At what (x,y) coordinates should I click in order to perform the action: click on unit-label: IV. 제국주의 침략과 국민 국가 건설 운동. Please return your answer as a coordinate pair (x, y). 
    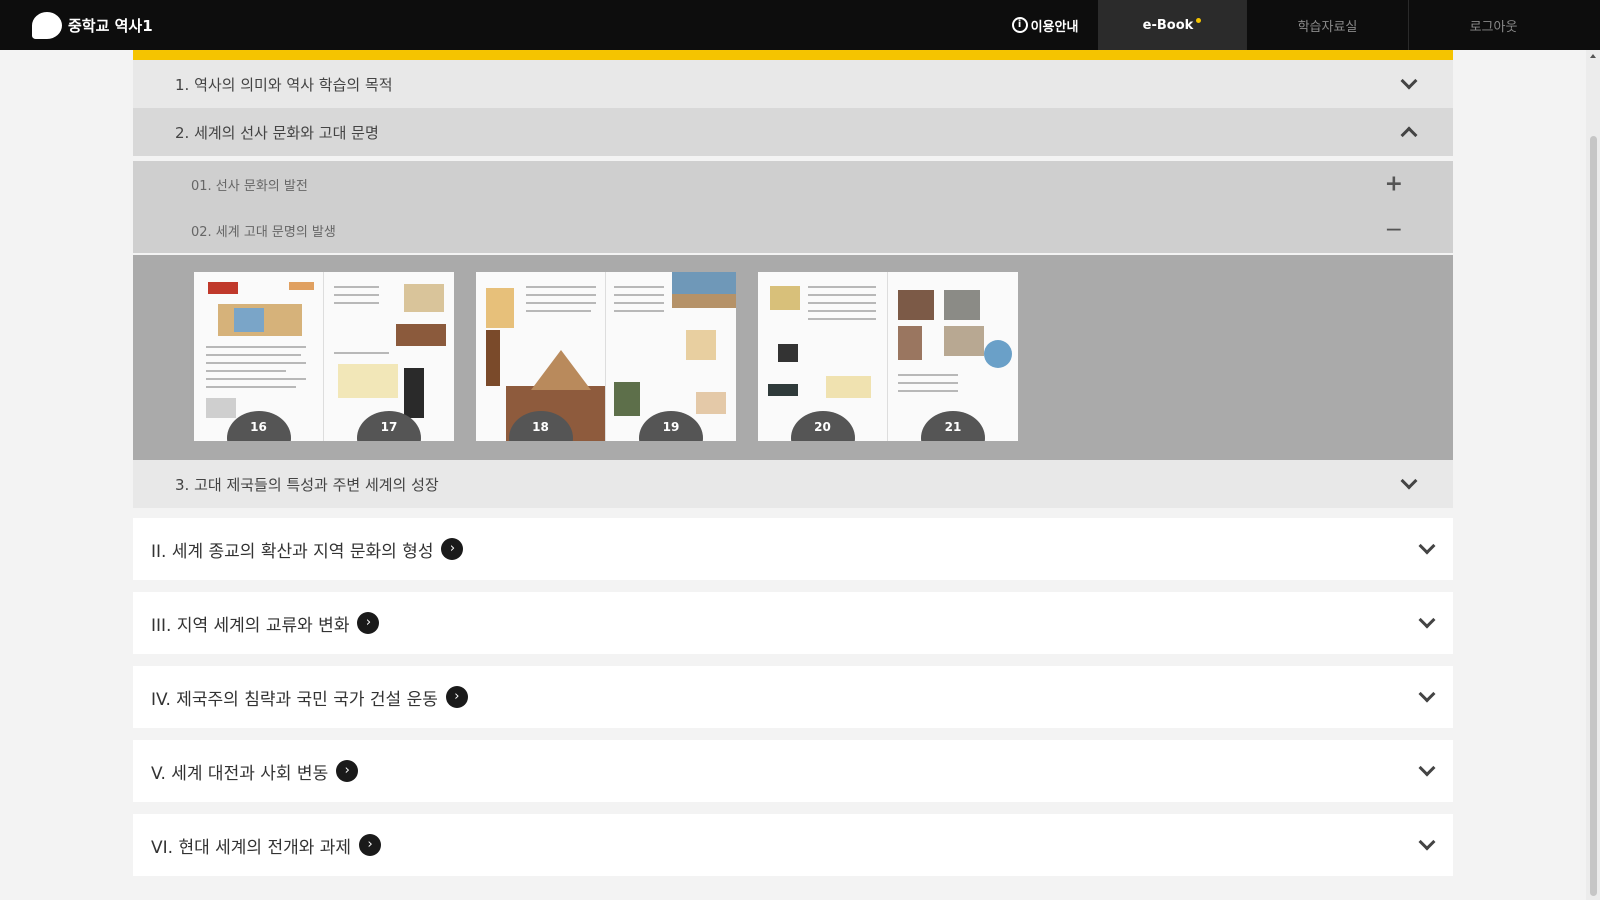
    Looking at the image, I should click on (294, 699).